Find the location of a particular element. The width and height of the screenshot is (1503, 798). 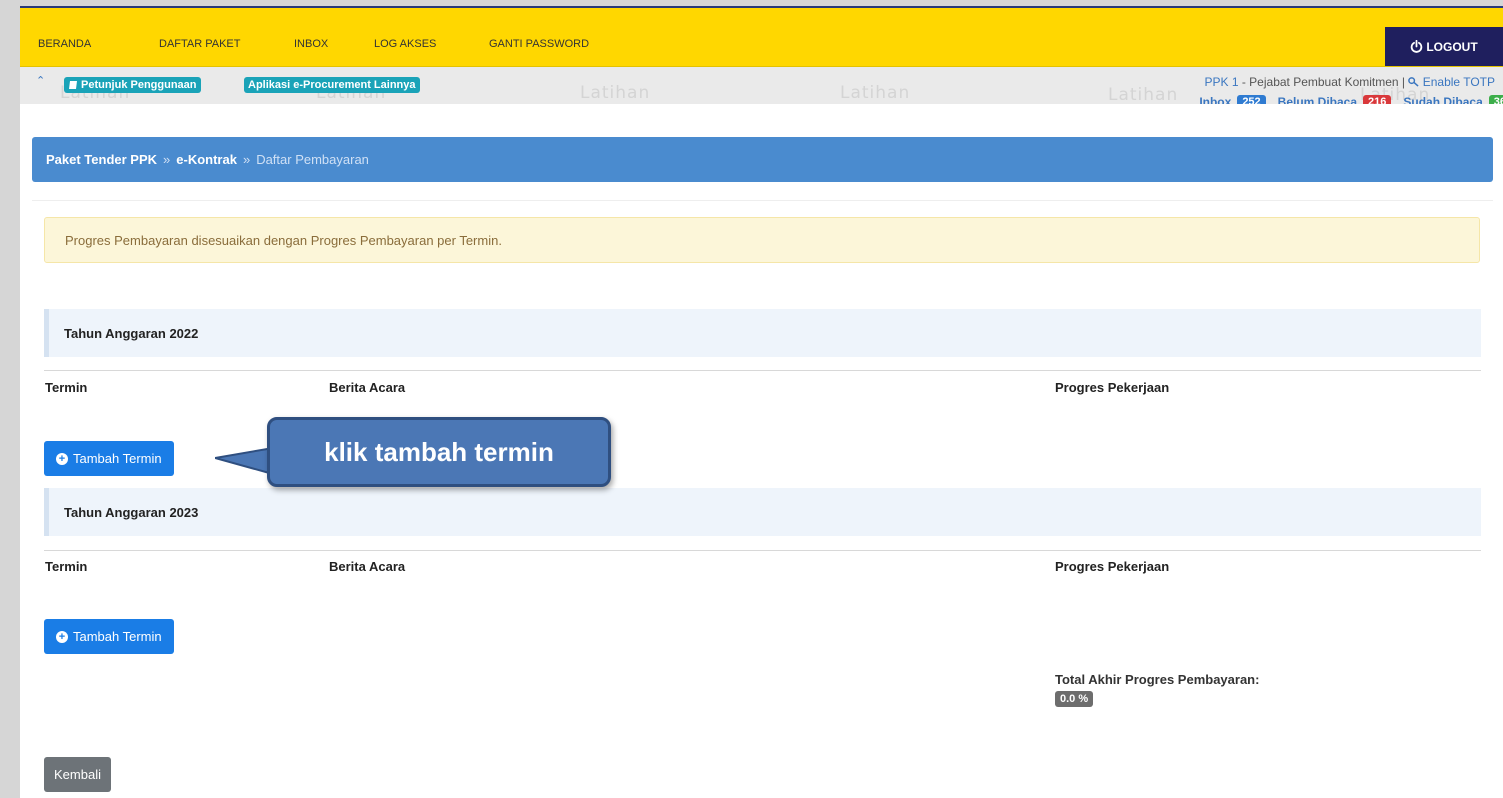

user-role: PPK 1 is located at coordinates (1221, 82).